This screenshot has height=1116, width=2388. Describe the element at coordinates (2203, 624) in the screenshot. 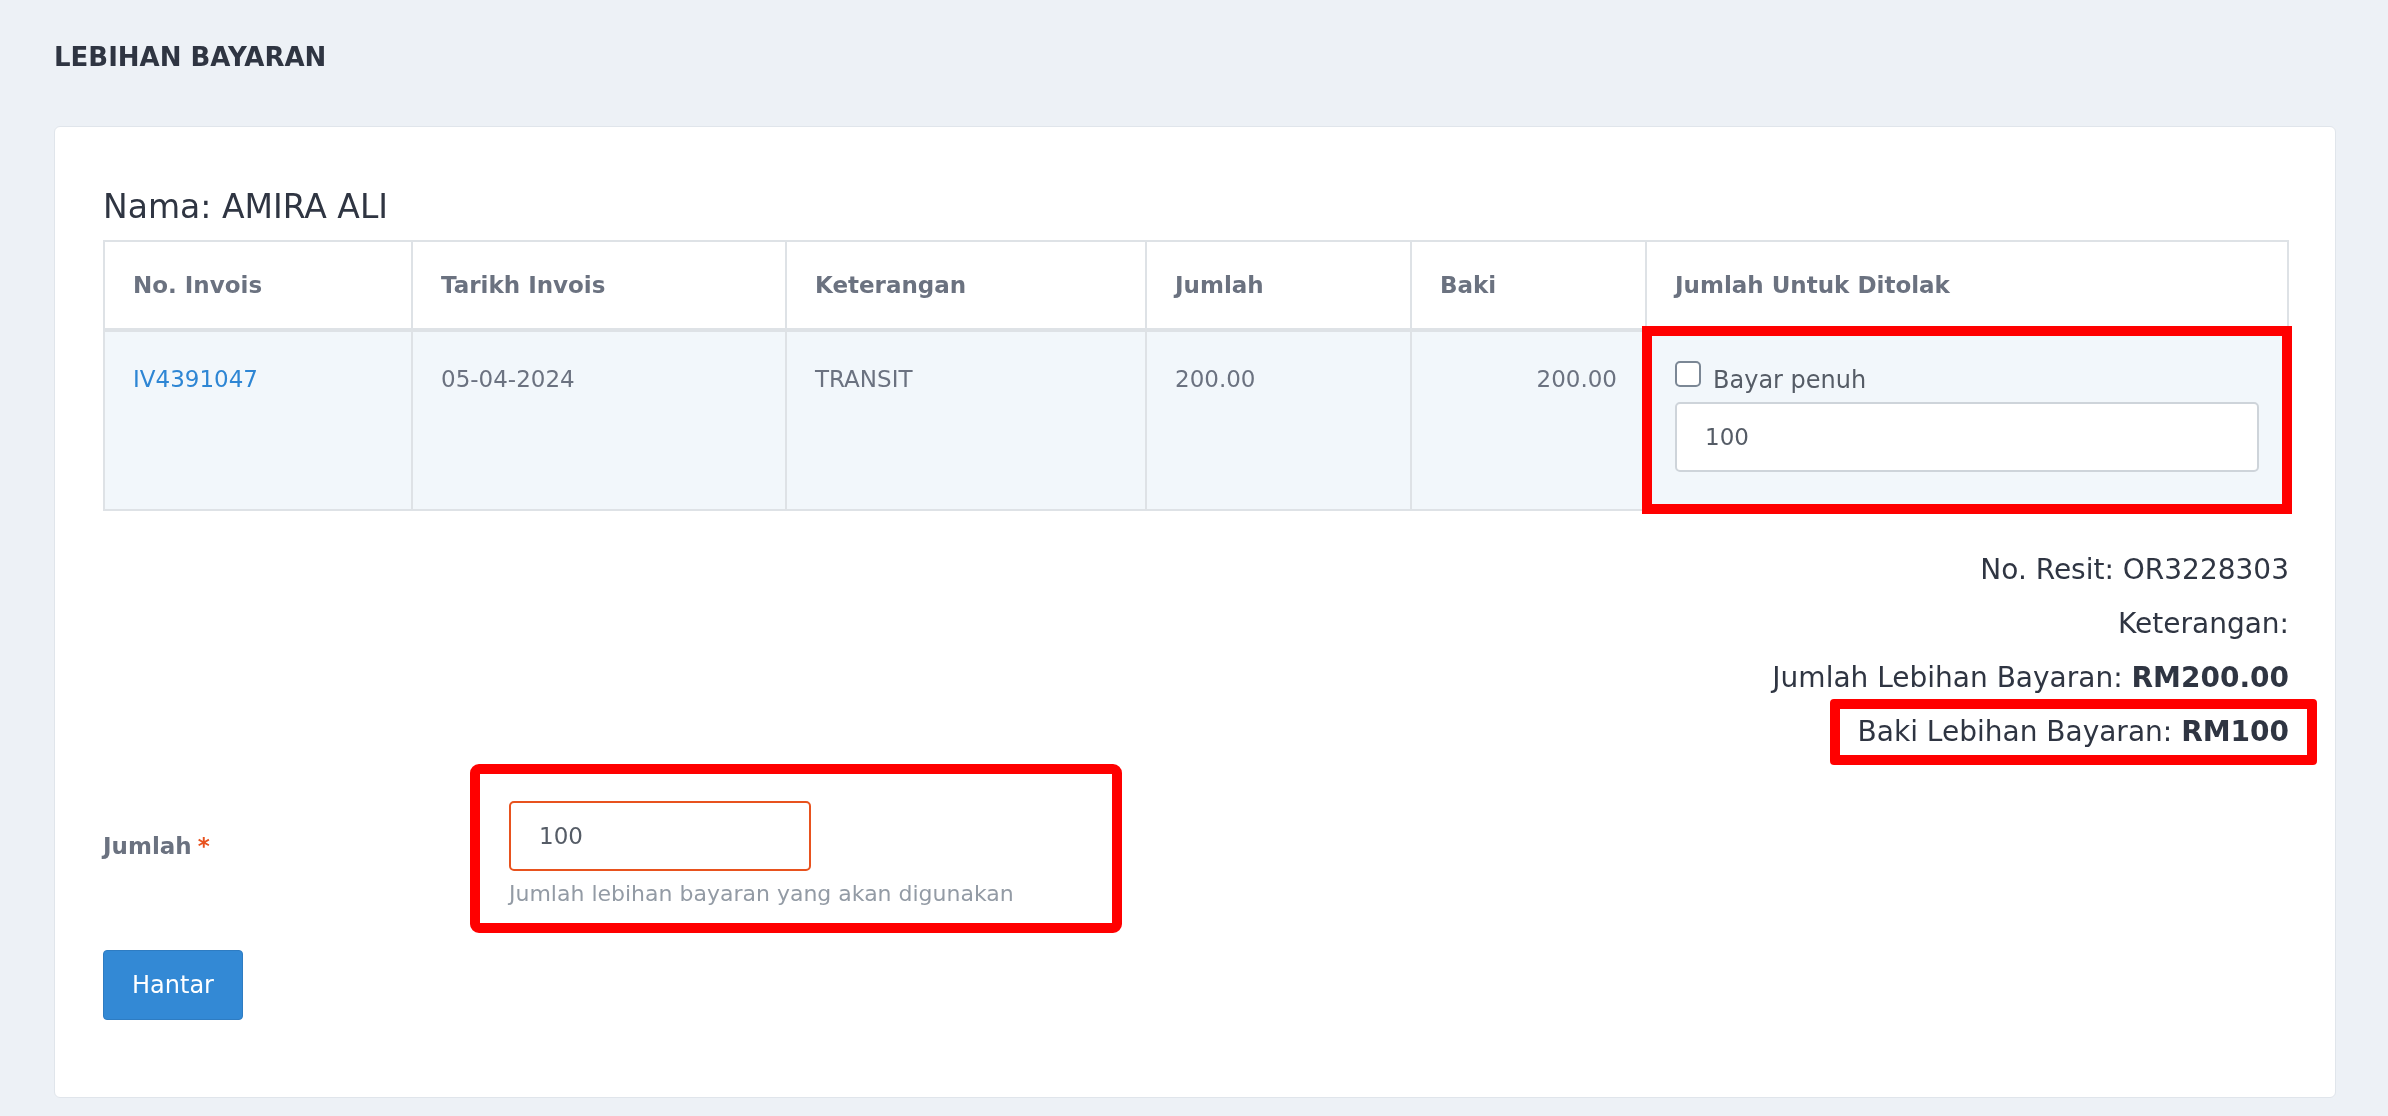

I see `summary-line: Keterangan:` at that location.